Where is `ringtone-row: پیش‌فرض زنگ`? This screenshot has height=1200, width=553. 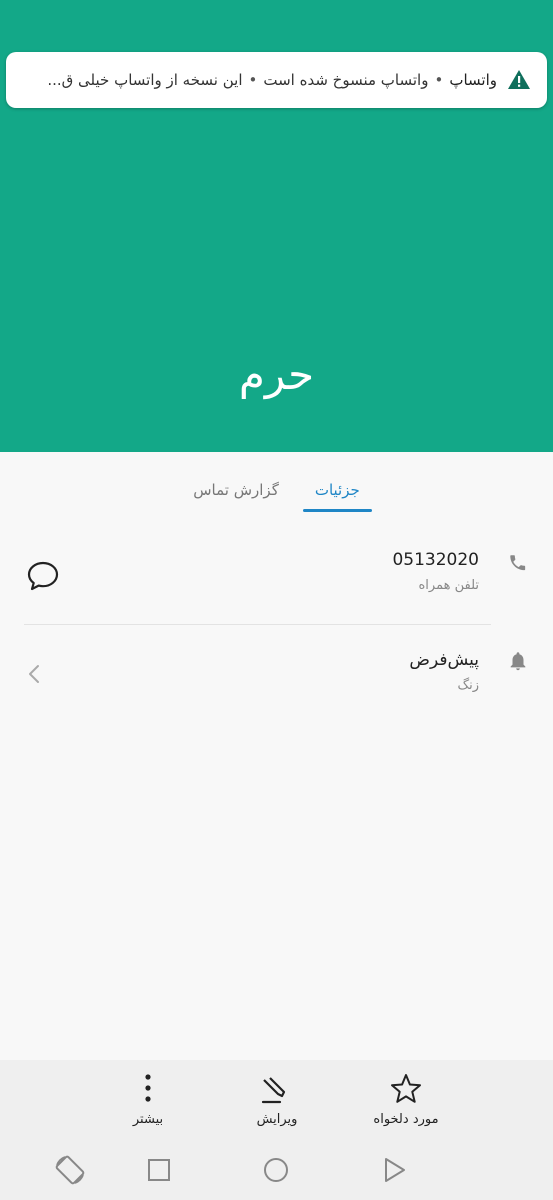 ringtone-row: پیش‌فرض زنگ is located at coordinates (276, 680).